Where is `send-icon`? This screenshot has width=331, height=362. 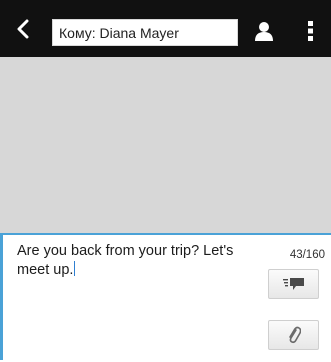 send-icon is located at coordinates (293, 284).